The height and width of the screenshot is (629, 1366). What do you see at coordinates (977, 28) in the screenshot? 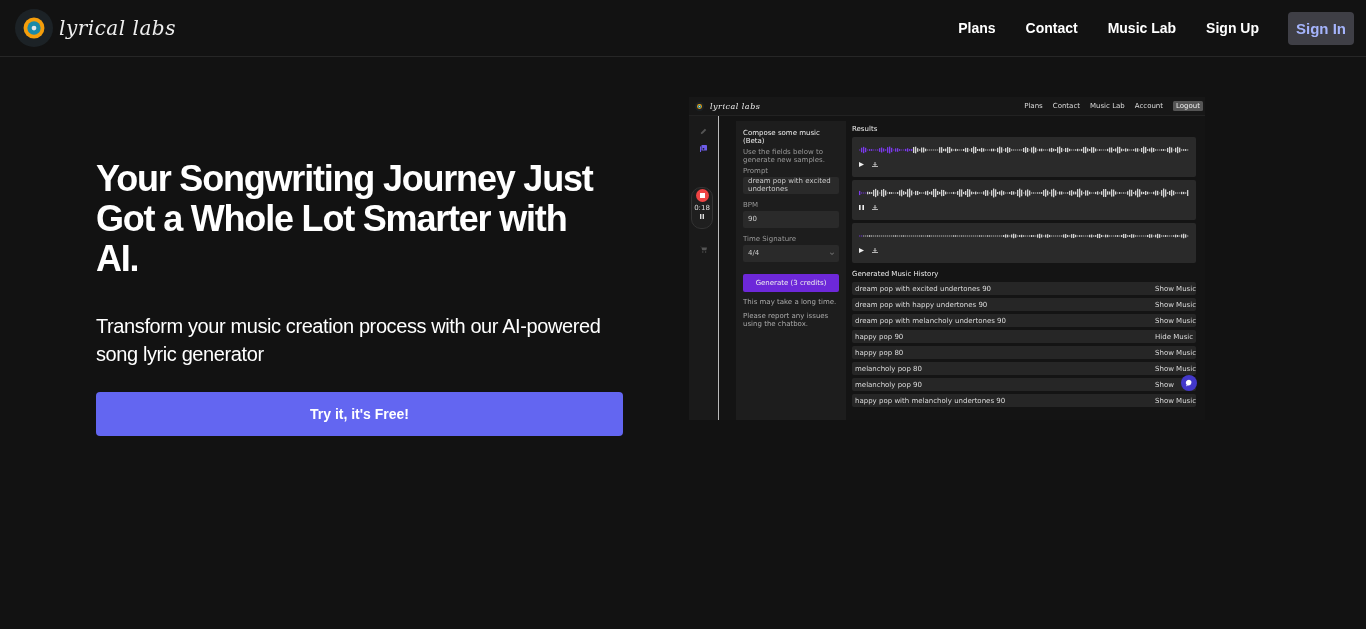
I see `nav-link: Plans` at bounding box center [977, 28].